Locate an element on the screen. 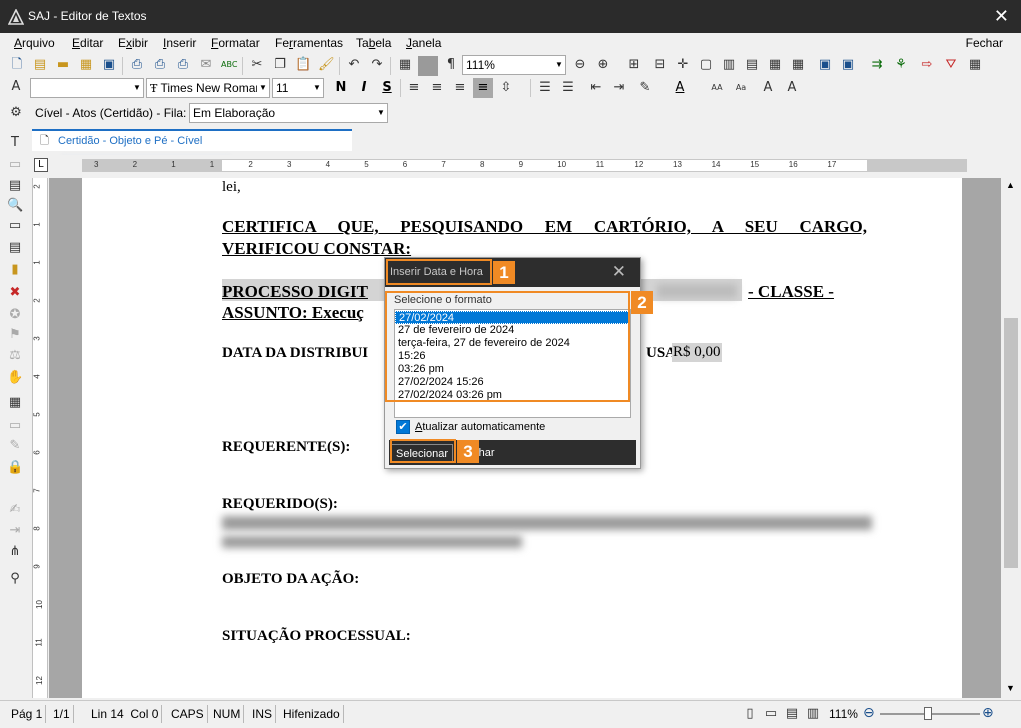 The height and width of the screenshot is (728, 1021). window-close-icon: ✕ is located at coordinates (1001, 16).